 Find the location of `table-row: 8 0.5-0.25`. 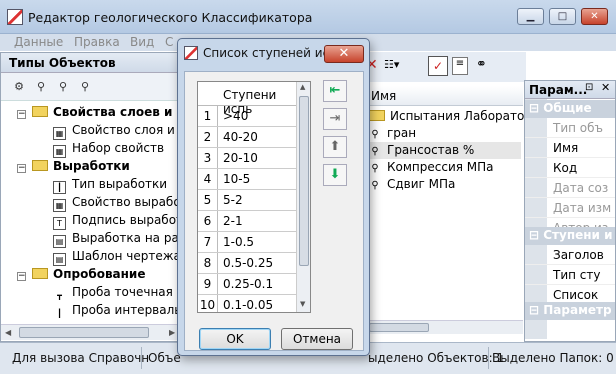

table-row: 8 0.5-0.25 is located at coordinates (247, 263).